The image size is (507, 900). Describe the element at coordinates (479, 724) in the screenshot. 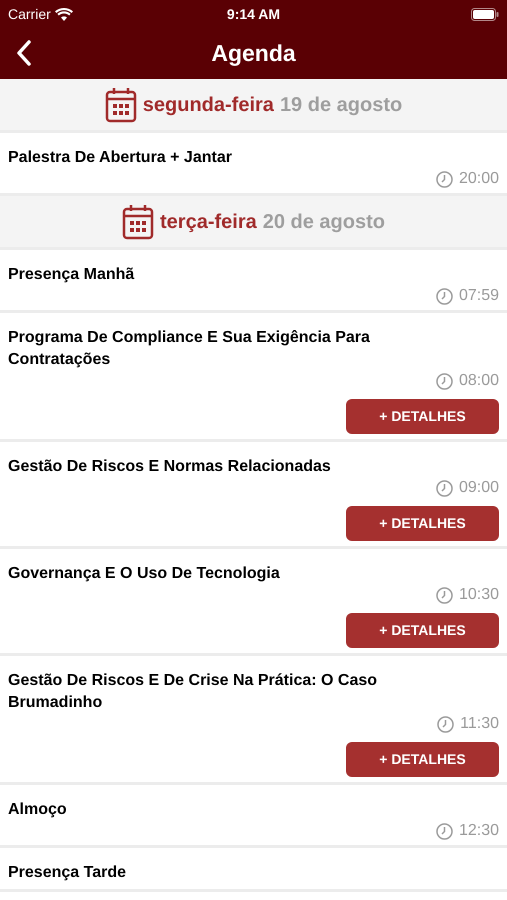

I see `event-time: 11:30` at that location.